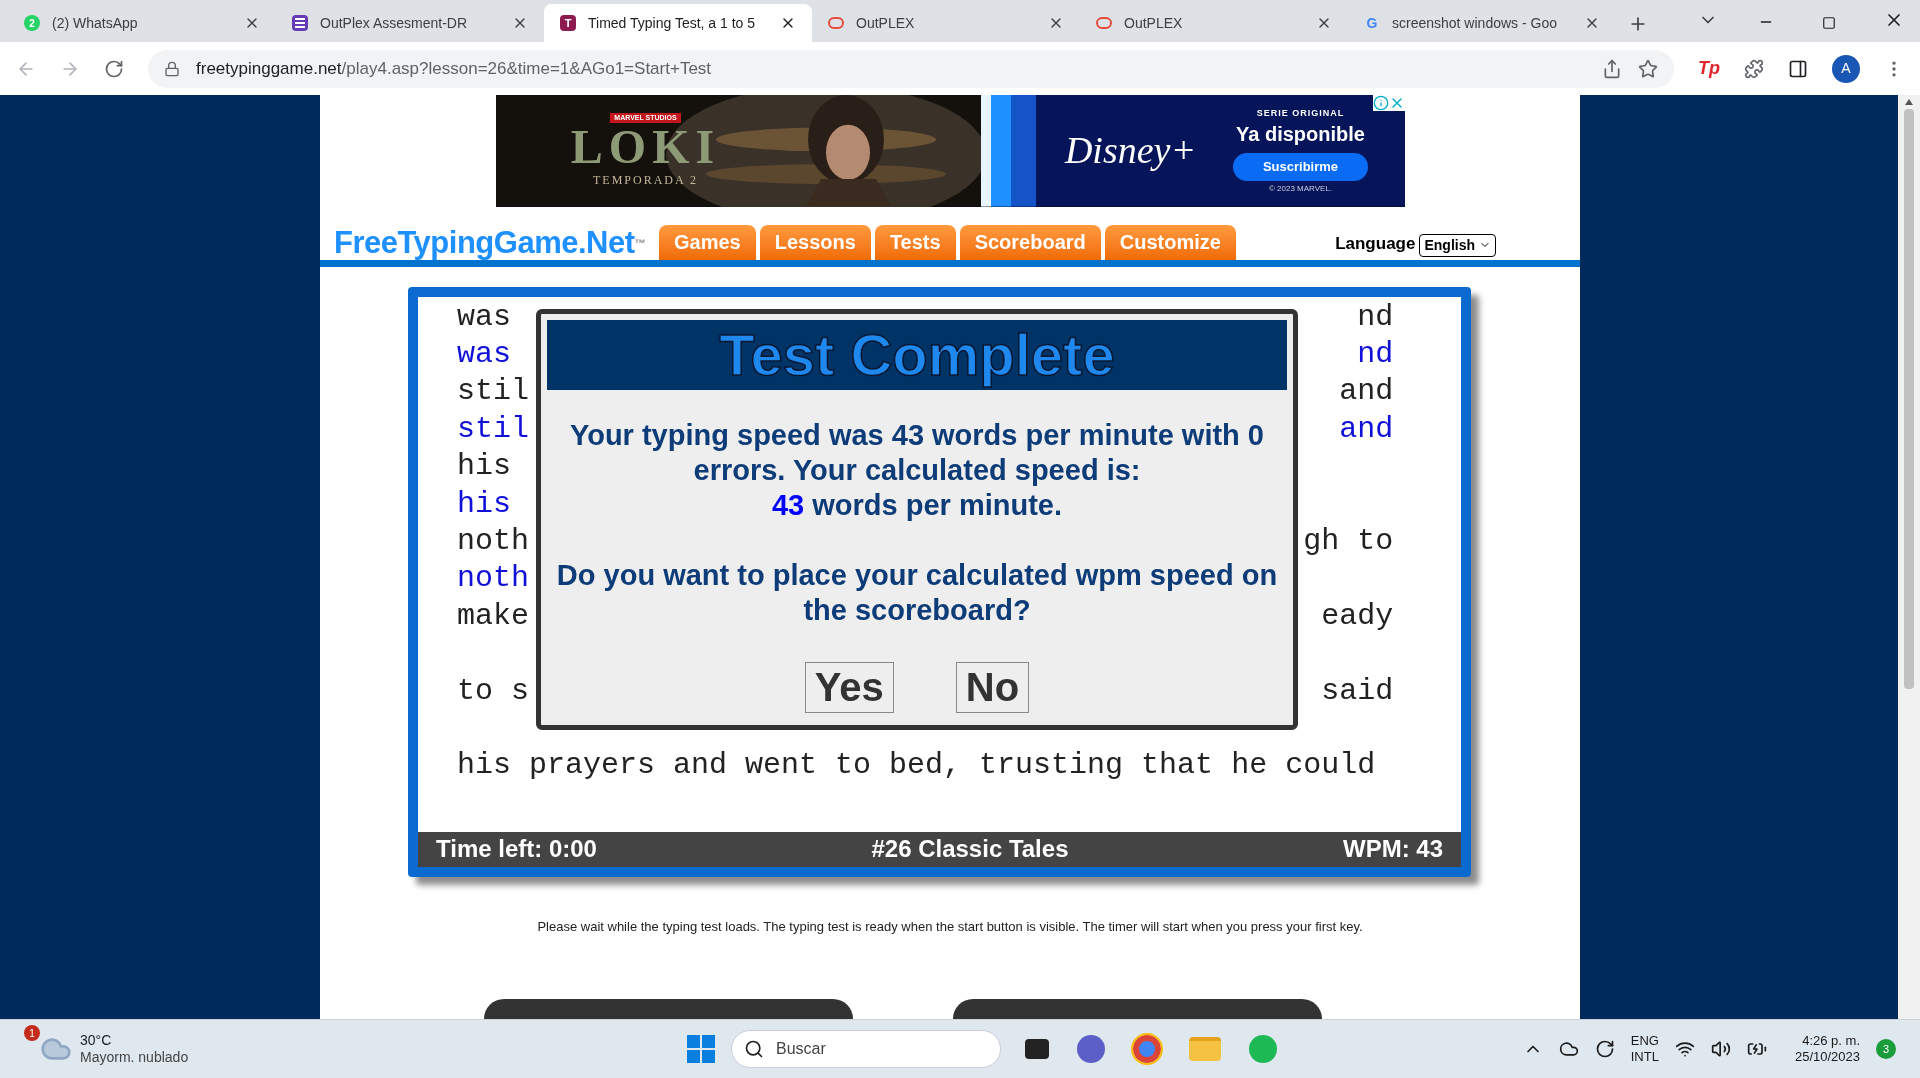 The image size is (1920, 1078). What do you see at coordinates (1357, 616) in the screenshot?
I see `prompt-text: eady` at bounding box center [1357, 616].